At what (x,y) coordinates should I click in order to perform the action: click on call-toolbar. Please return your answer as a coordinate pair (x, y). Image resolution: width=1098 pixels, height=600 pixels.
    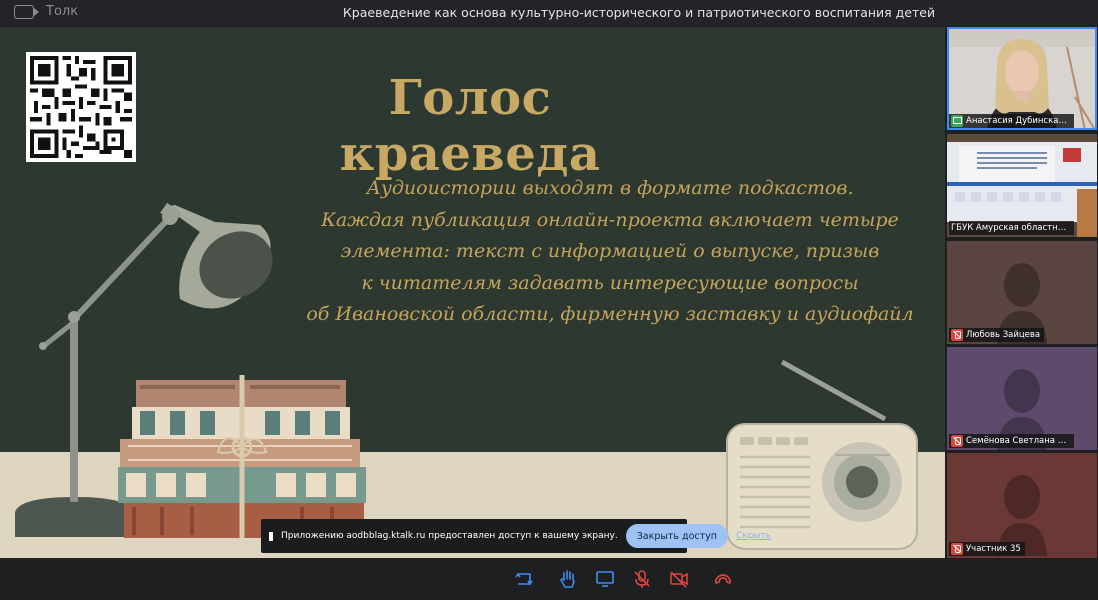
    Looking at the image, I should click on (549, 579).